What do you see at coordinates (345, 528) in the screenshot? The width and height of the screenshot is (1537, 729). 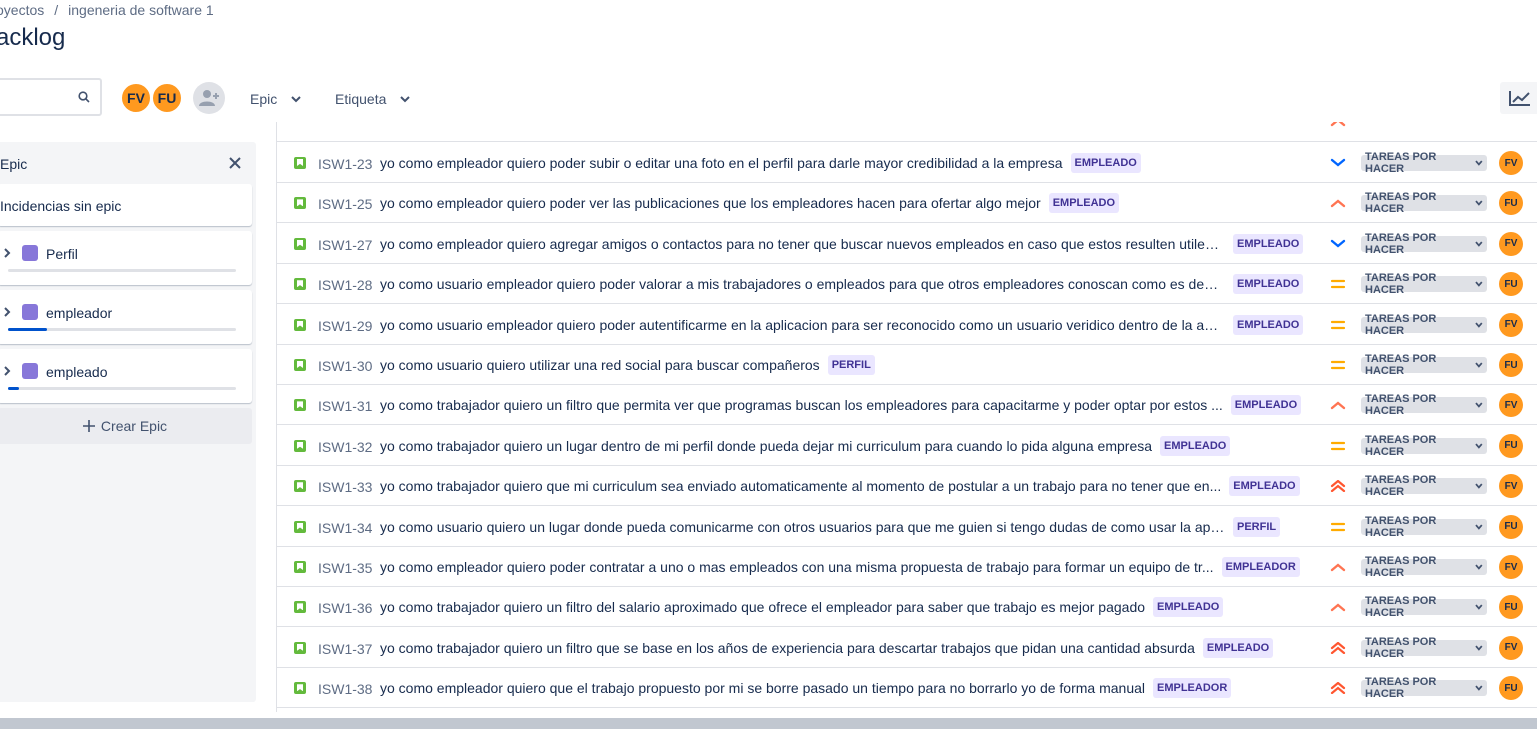 I see `issue-key-link: ISW1-34` at bounding box center [345, 528].